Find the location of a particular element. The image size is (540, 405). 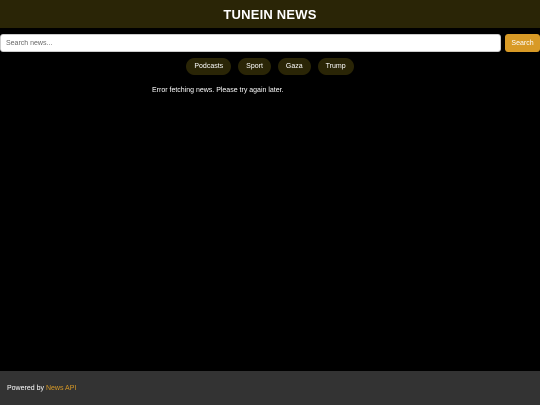

category-podcasts: Podcasts is located at coordinates (209, 66).